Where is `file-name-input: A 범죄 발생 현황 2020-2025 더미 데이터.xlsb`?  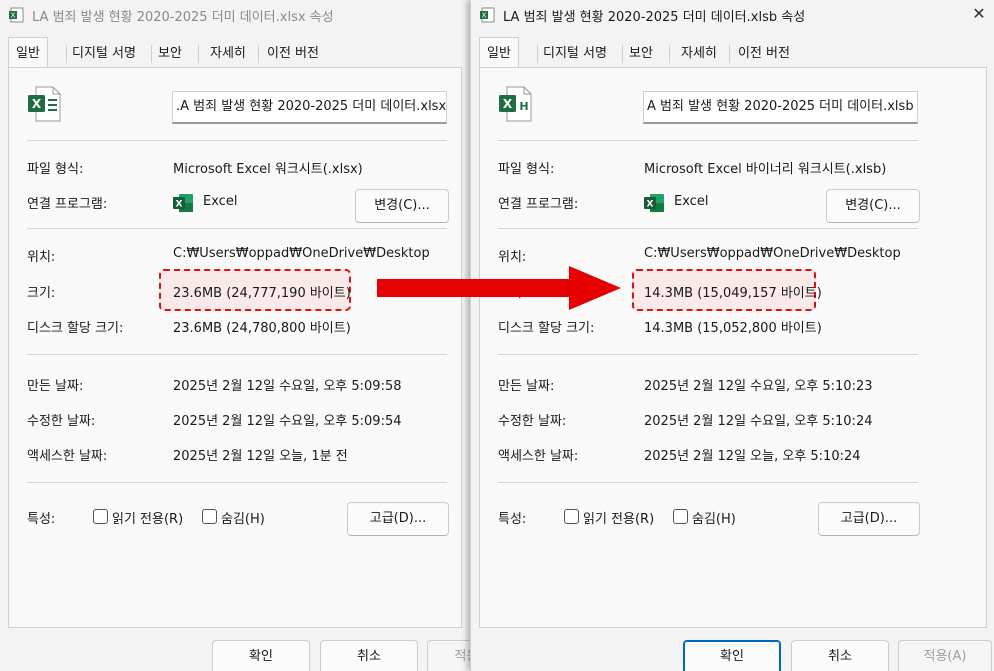 file-name-input: A 범죄 발생 현황 2020-2025 더미 데이터.xlsb is located at coordinates (780, 107).